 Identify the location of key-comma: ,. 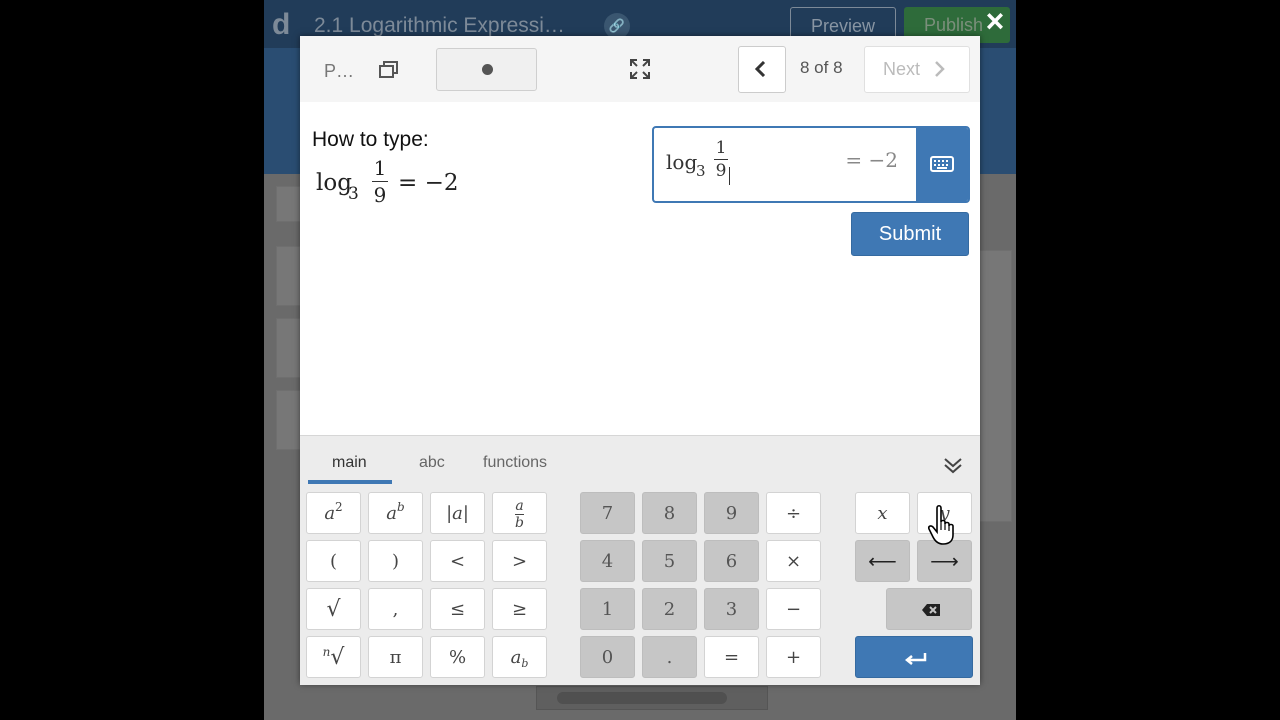
(395, 609).